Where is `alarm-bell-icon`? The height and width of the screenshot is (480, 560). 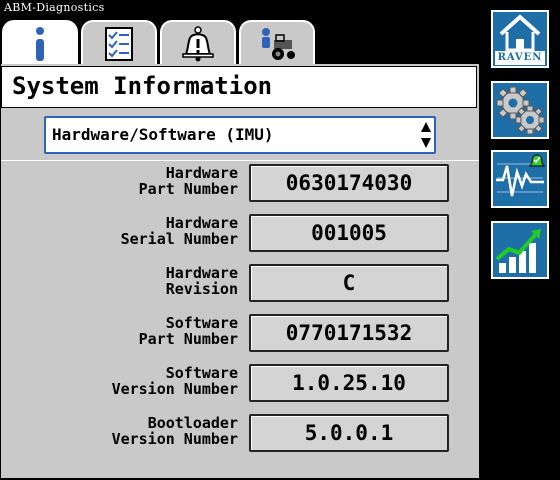 alarm-bell-icon is located at coordinates (198, 43).